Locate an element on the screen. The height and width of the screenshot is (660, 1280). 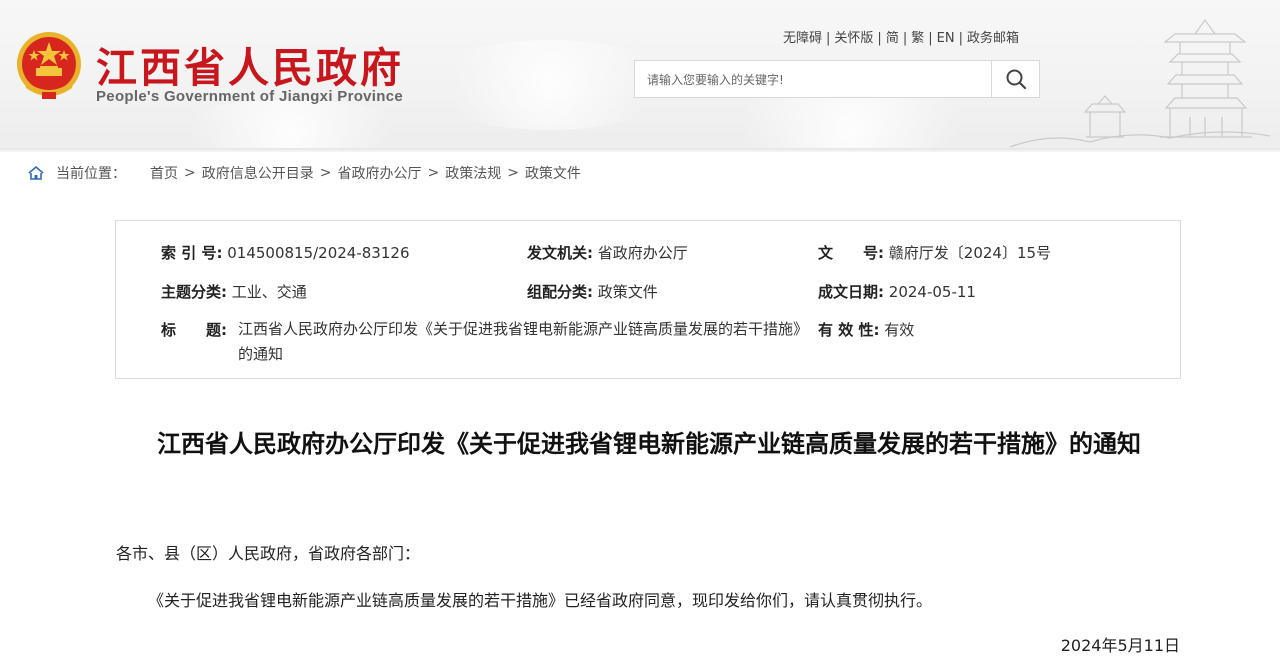
info-validity-value: 有效 is located at coordinates (899, 330).